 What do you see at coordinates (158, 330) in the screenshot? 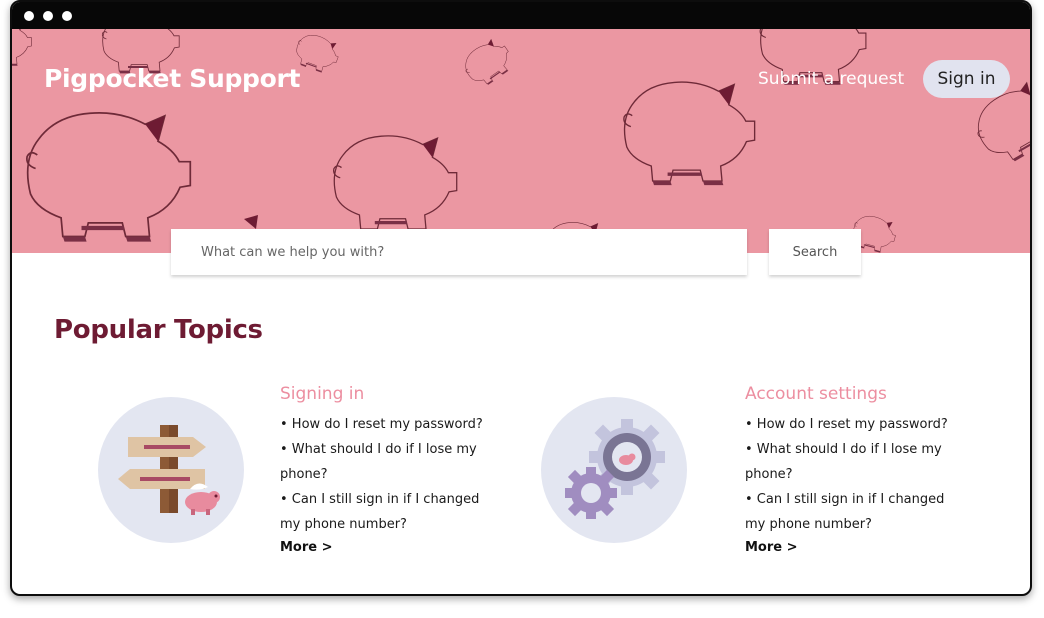
I see `popular-topics-title: Popular Topics` at bounding box center [158, 330].